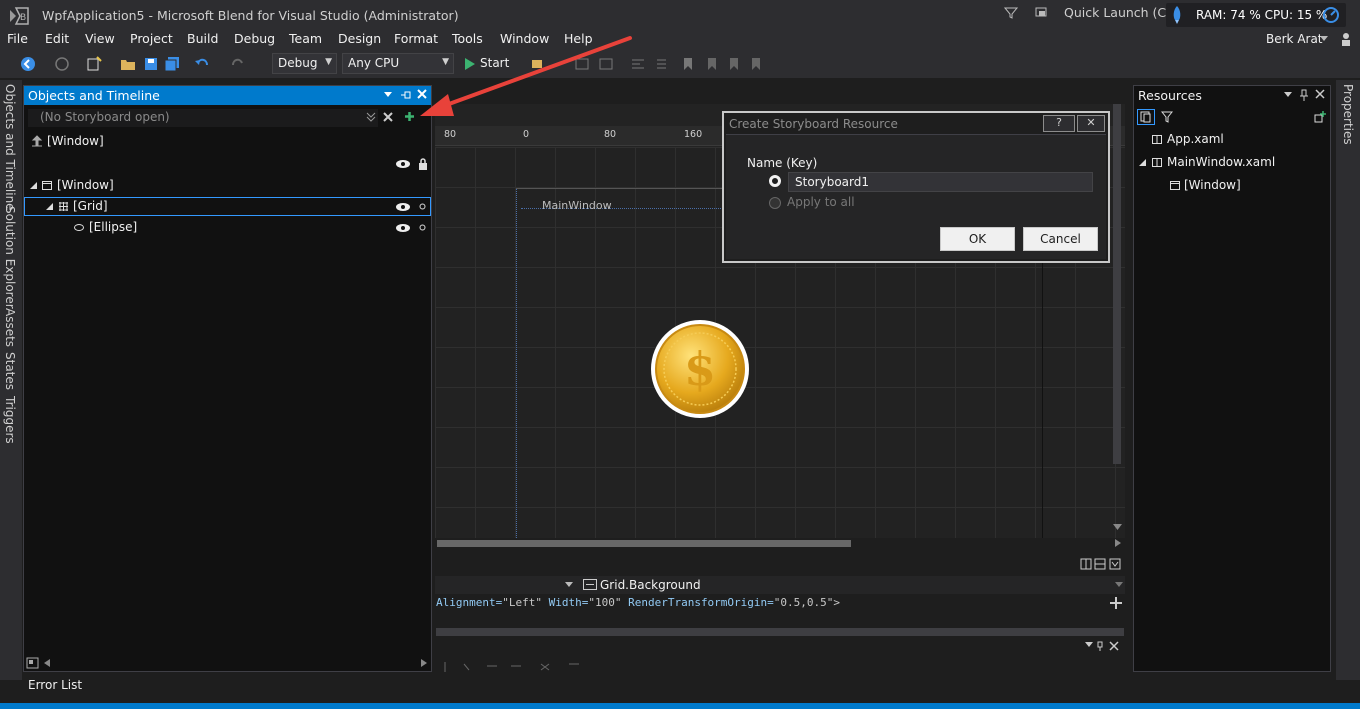 Image resolution: width=1360 pixels, height=709 pixels. I want to click on timeline-toggle-icon, so click(32, 663).